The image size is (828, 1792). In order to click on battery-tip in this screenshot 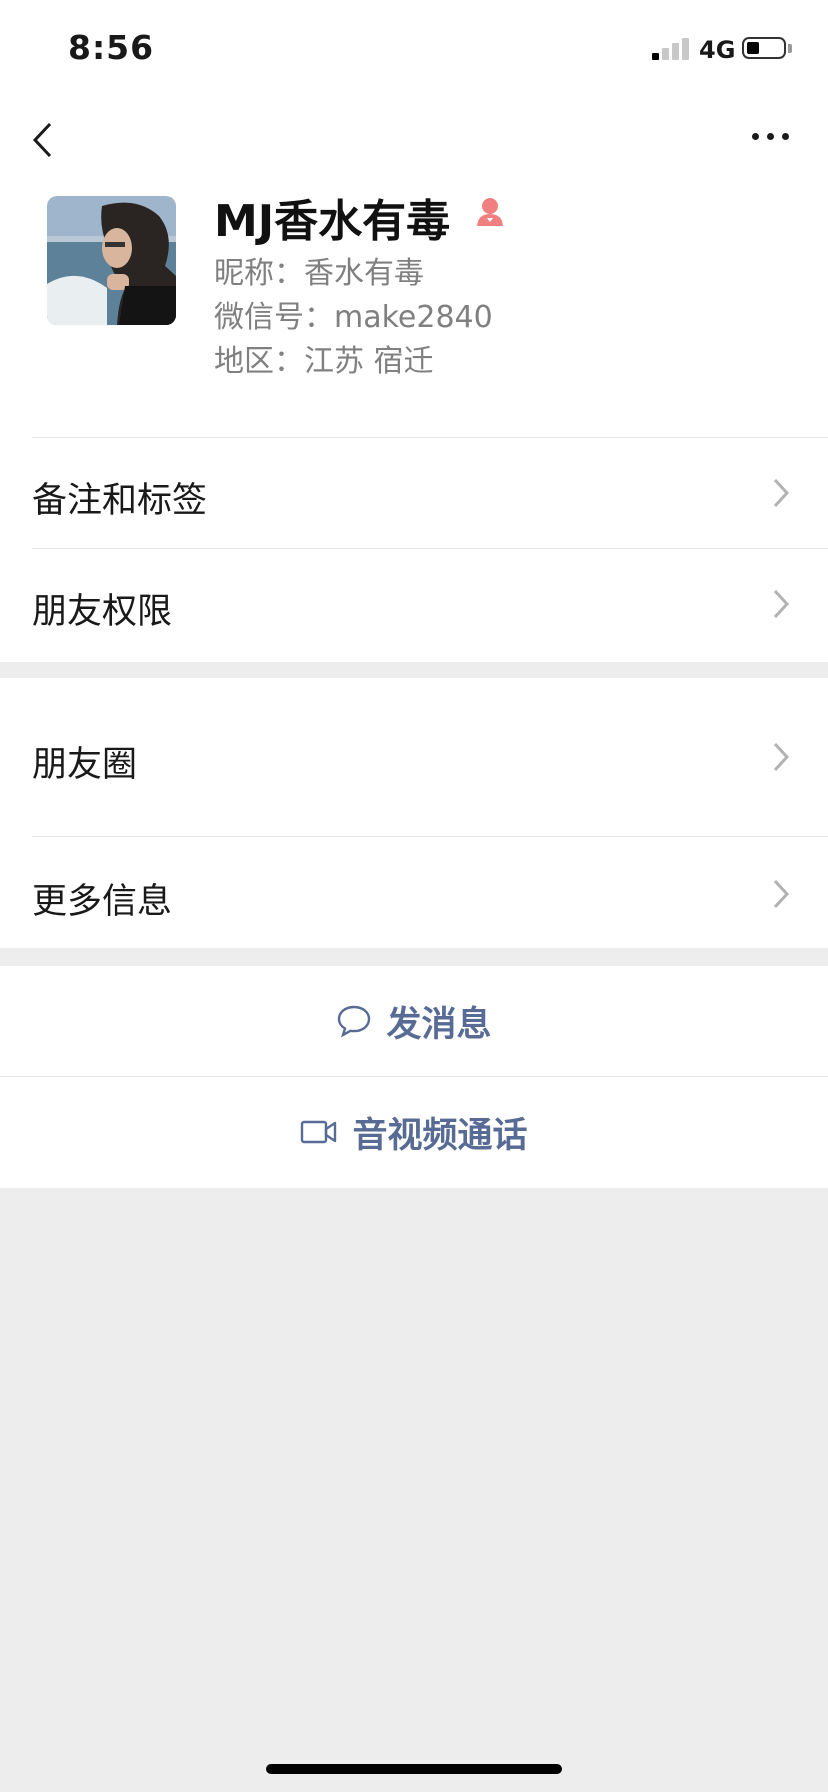, I will do `click(790, 48)`.